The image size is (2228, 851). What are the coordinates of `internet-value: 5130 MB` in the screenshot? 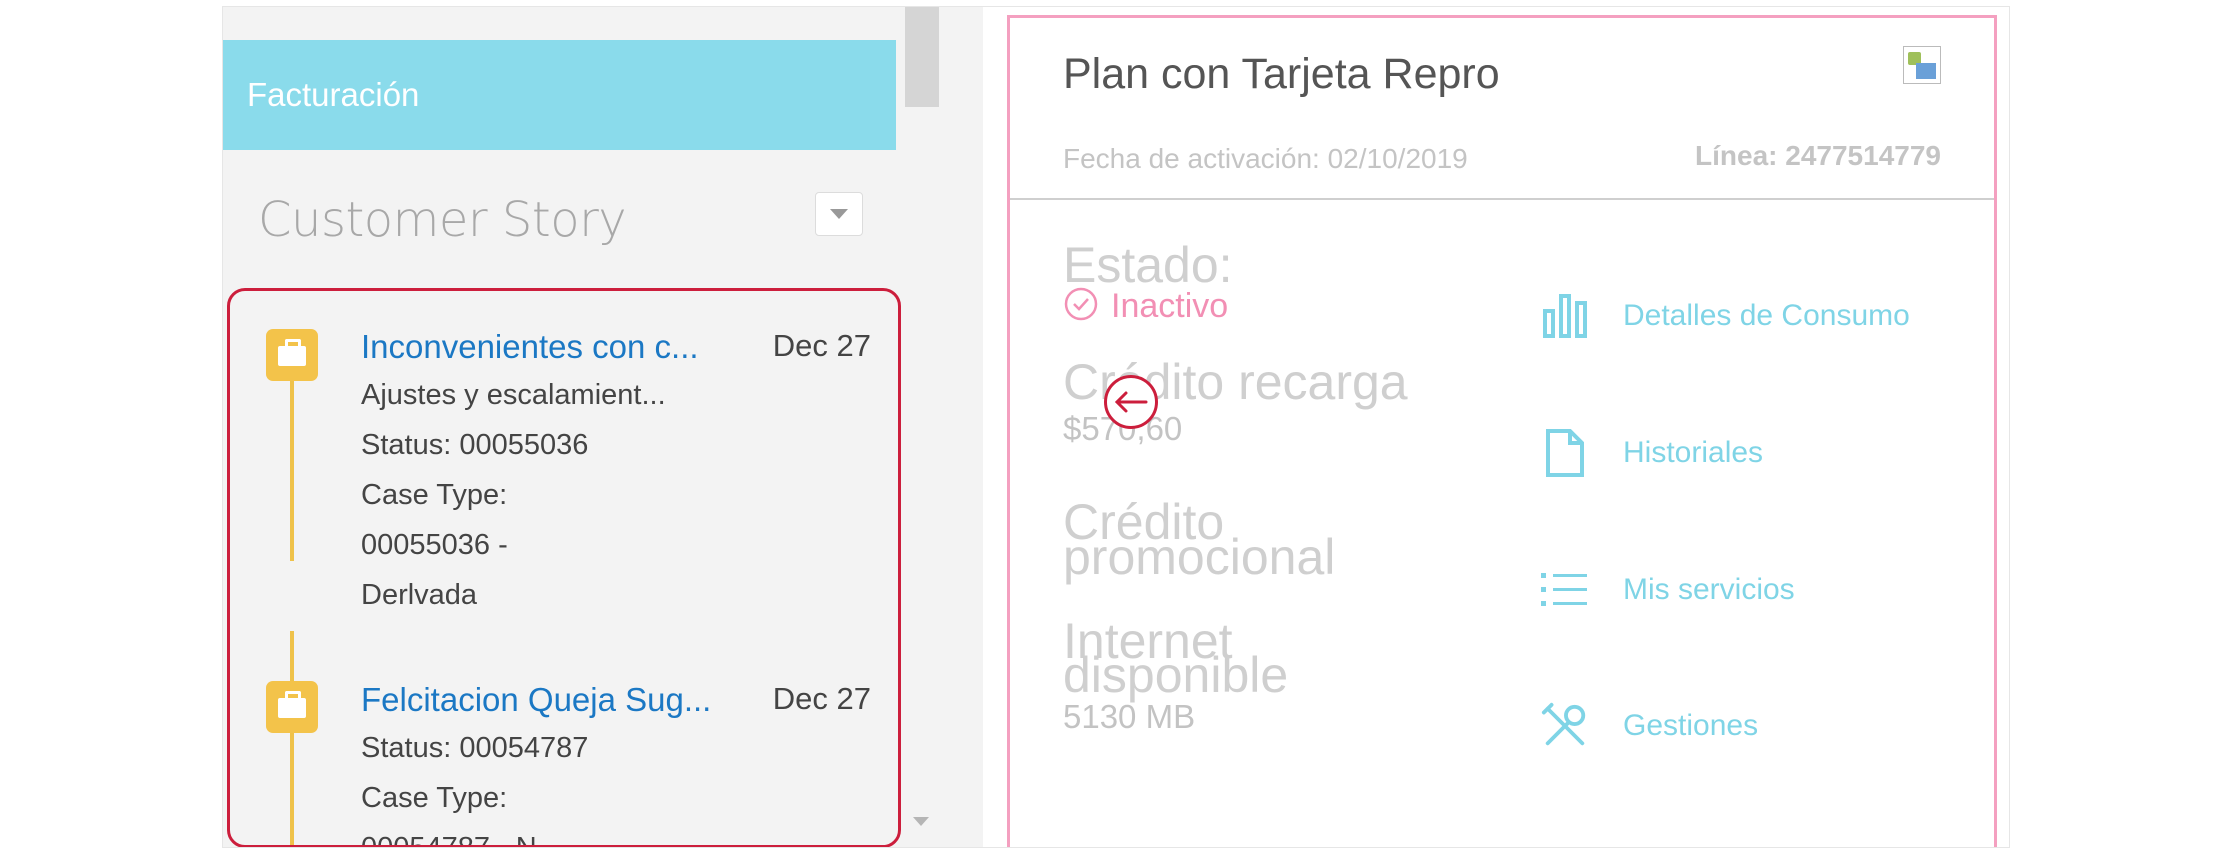 It's located at (1129, 716).